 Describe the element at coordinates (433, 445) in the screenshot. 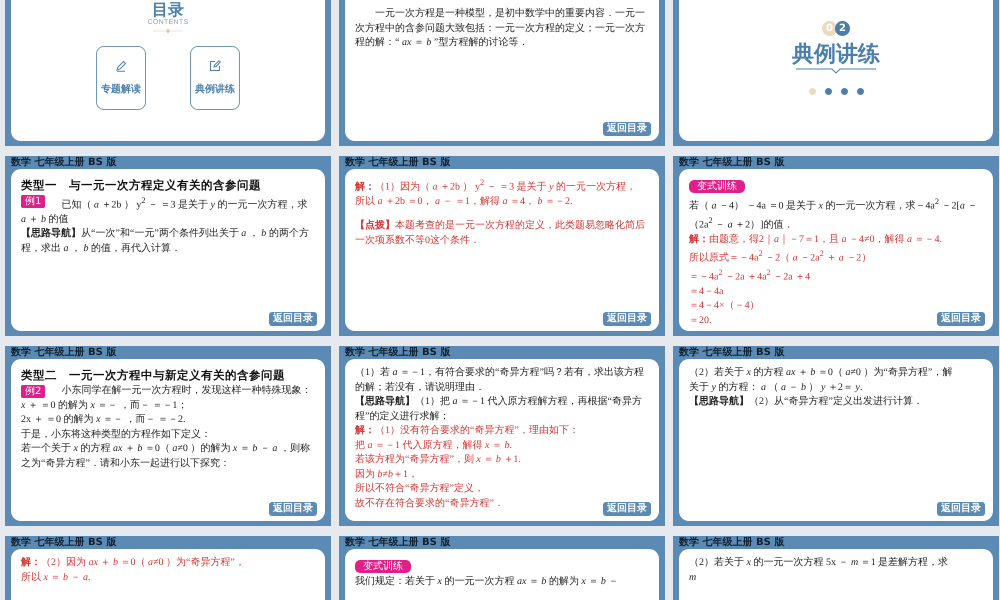

I see `solution-line: 把 a ＝－1 代入原方程，解得 x ＝ b.` at that location.